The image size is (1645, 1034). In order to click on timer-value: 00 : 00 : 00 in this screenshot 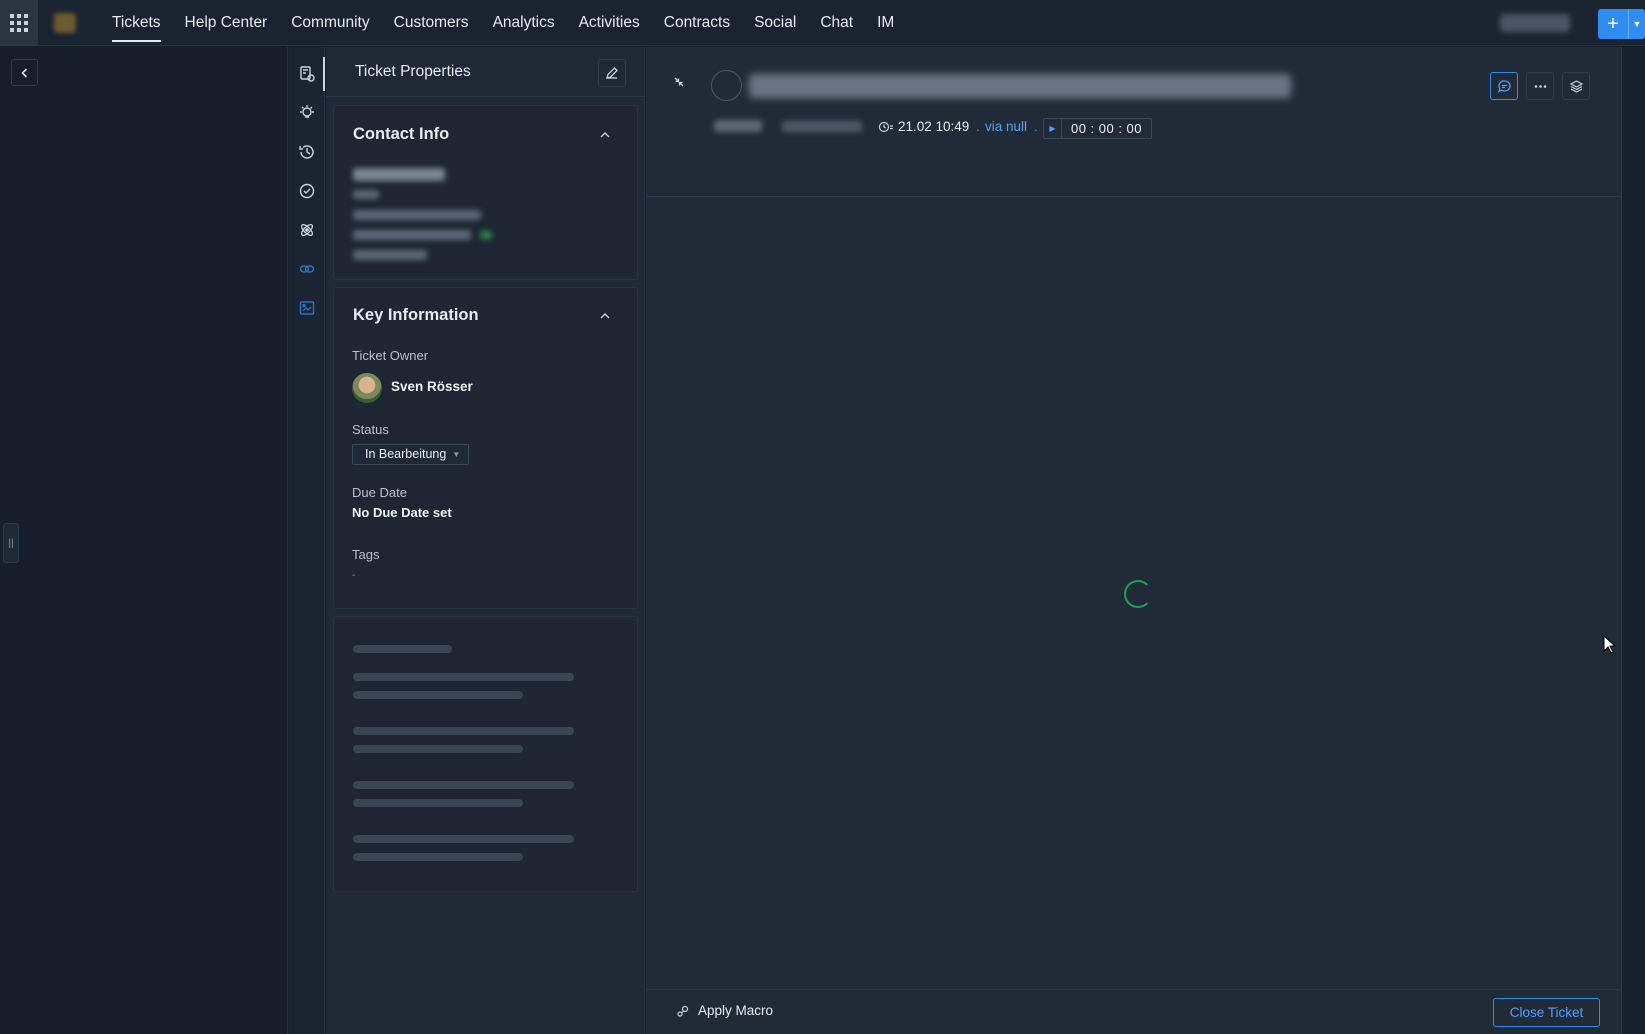, I will do `click(1106, 128)`.